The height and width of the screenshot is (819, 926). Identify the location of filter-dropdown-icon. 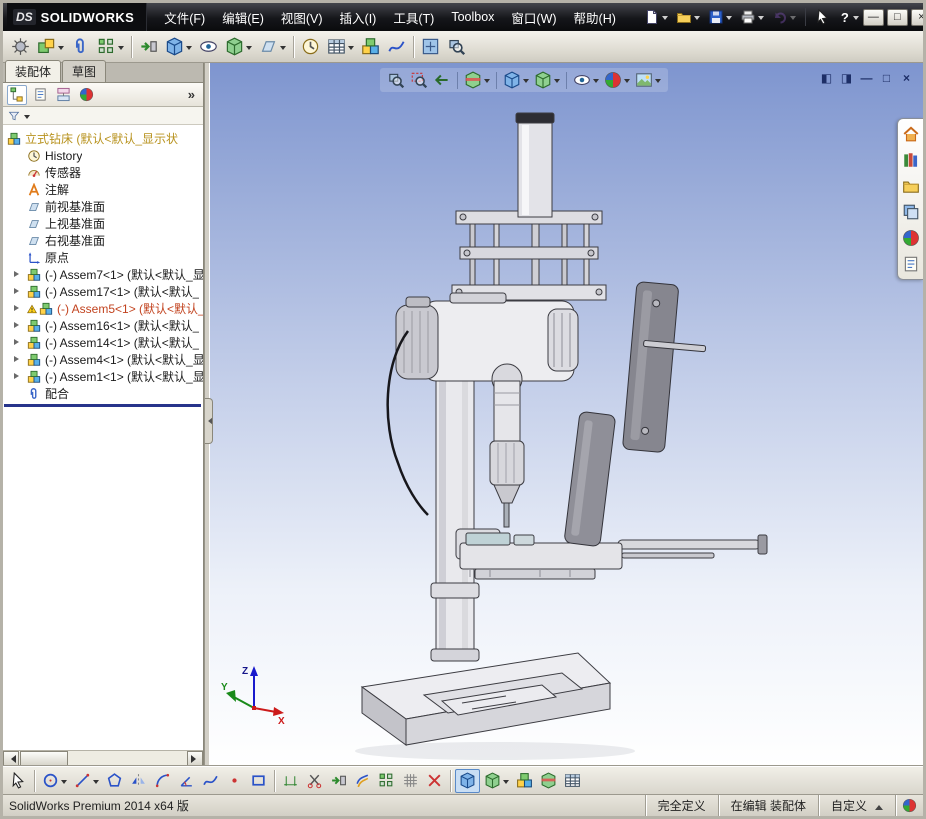
(27, 118).